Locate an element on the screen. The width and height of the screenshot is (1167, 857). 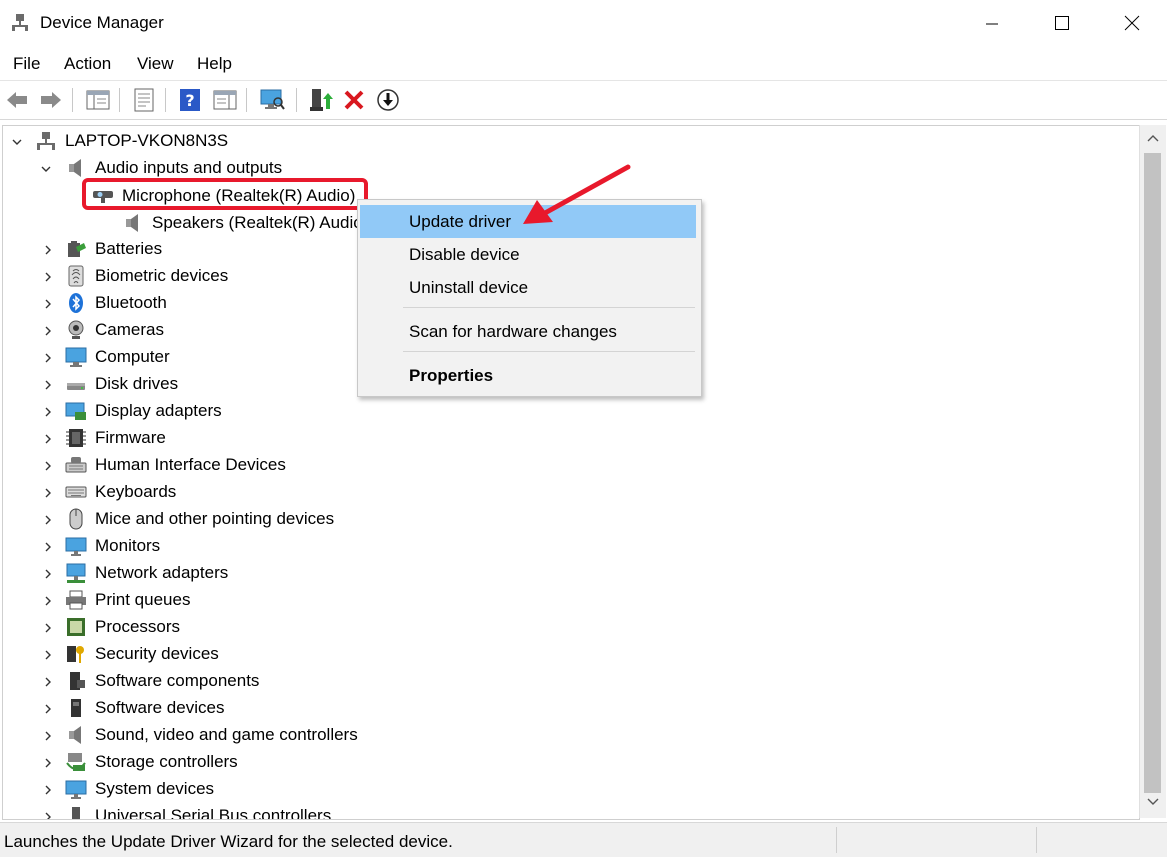
update-driver-icon is located at coordinates (321, 100).